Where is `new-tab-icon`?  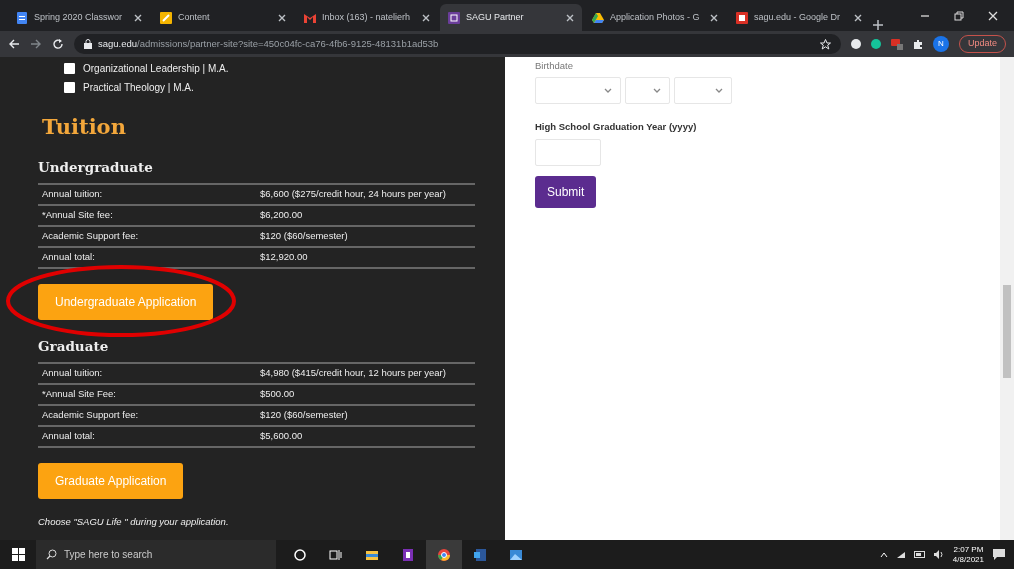
new-tab-icon is located at coordinates (878, 25).